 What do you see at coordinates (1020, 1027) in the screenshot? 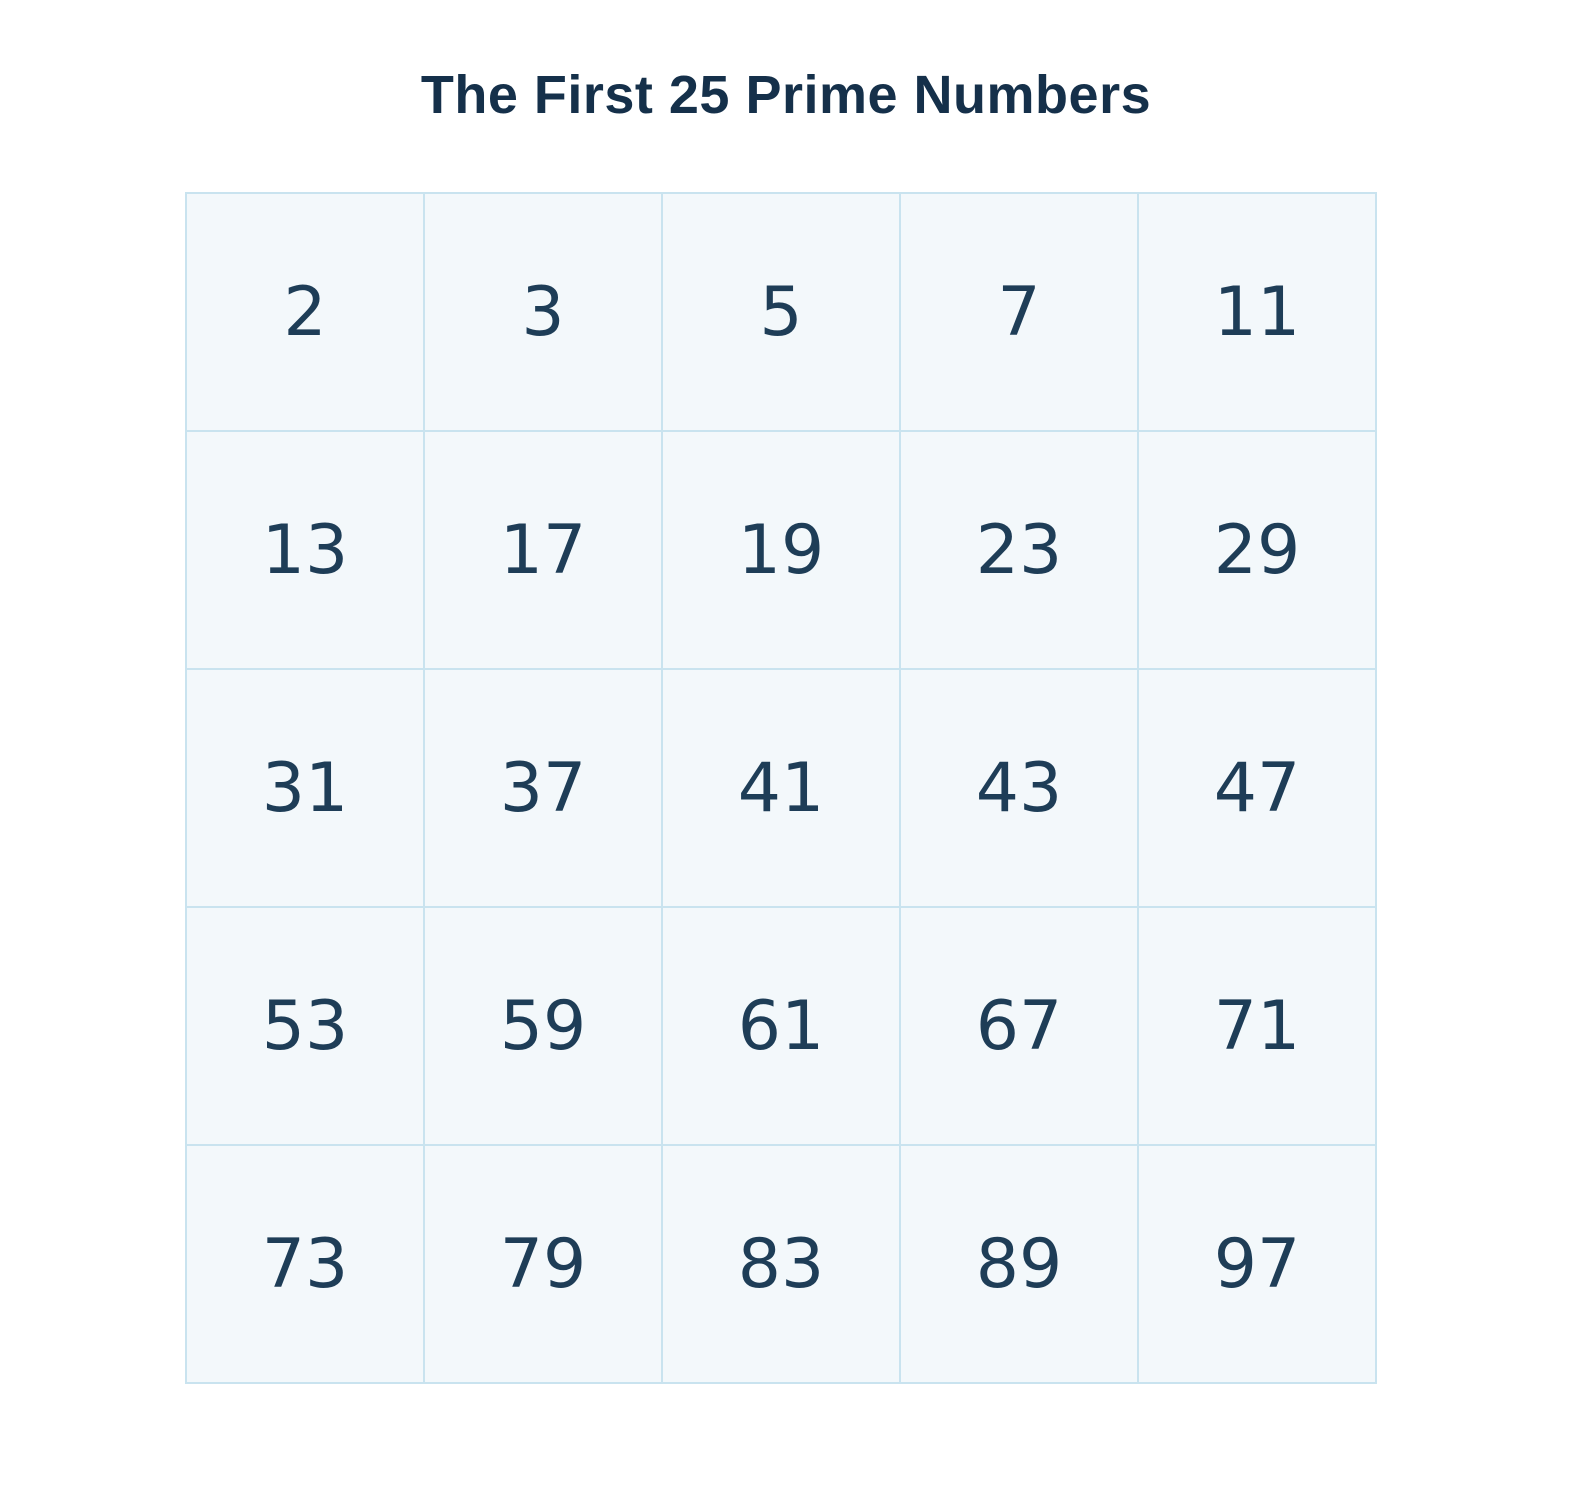
I see `grid-cell: 67` at bounding box center [1020, 1027].